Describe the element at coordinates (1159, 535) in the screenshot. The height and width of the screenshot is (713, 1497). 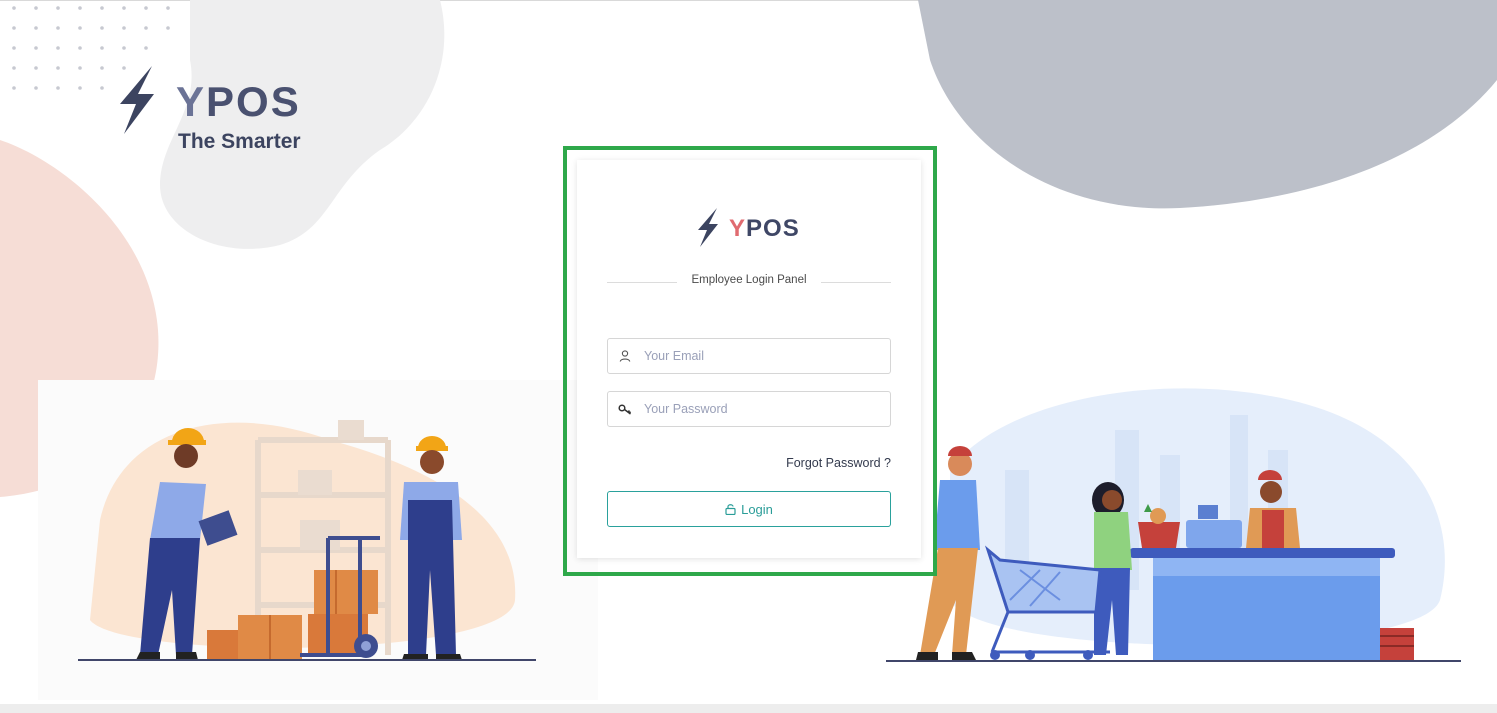
I see `basket-counter` at that location.